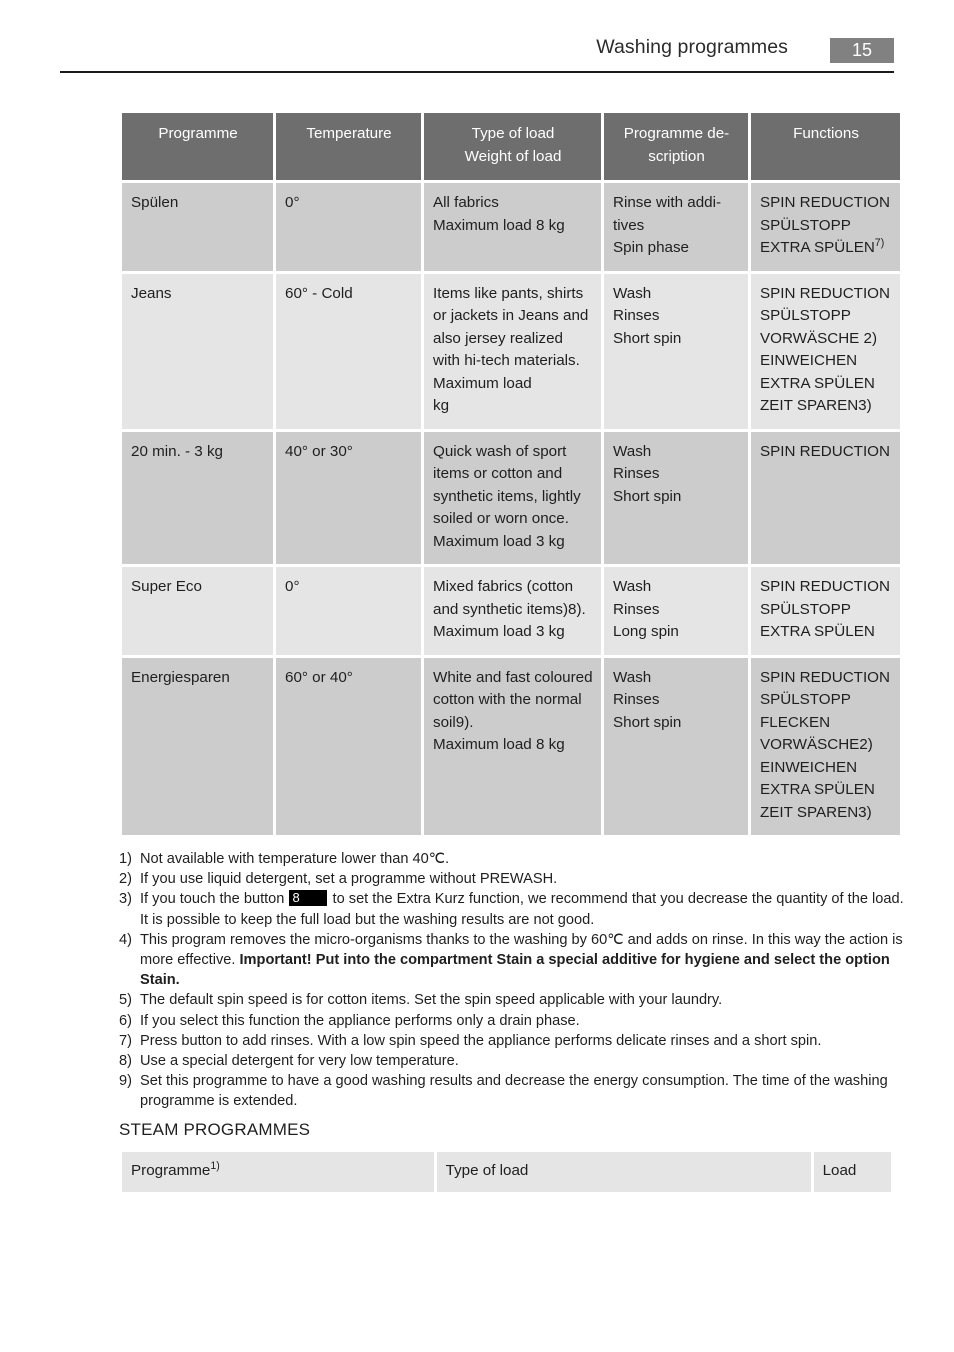  I want to click on cell-temperature: 0°, so click(348, 227).